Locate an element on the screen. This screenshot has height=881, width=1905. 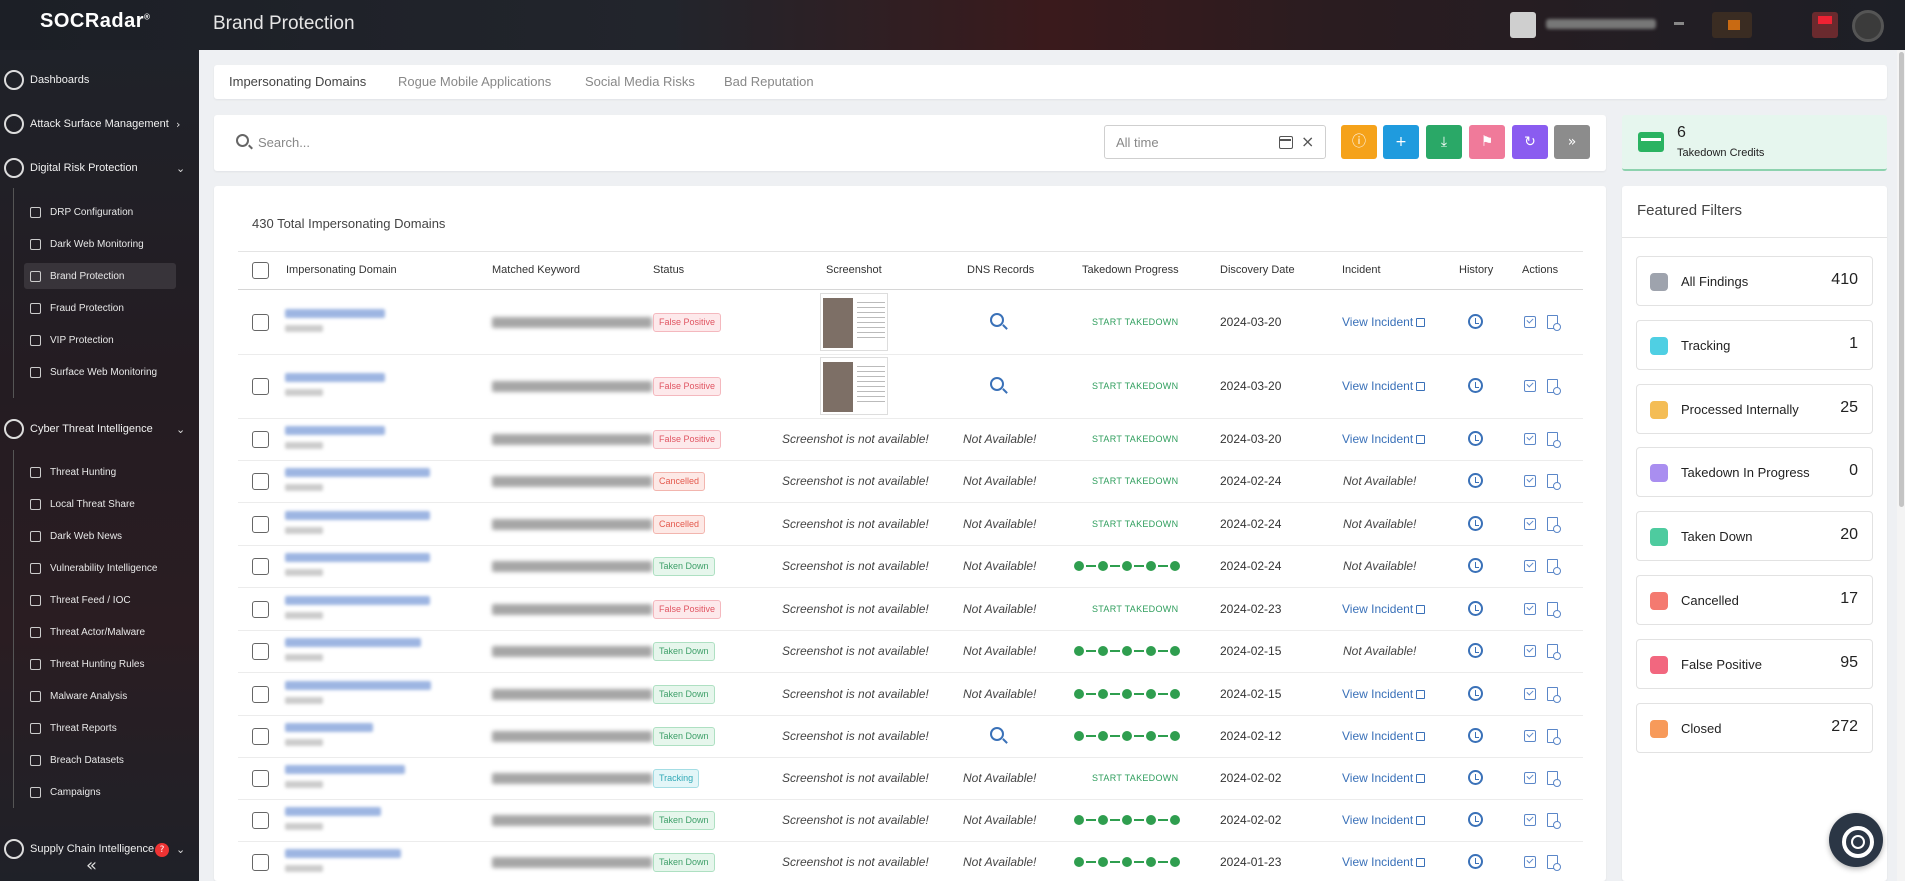
sidebar-item-digital-risk: Digital Risk Protection ⌄ is located at coordinates (99, 168).